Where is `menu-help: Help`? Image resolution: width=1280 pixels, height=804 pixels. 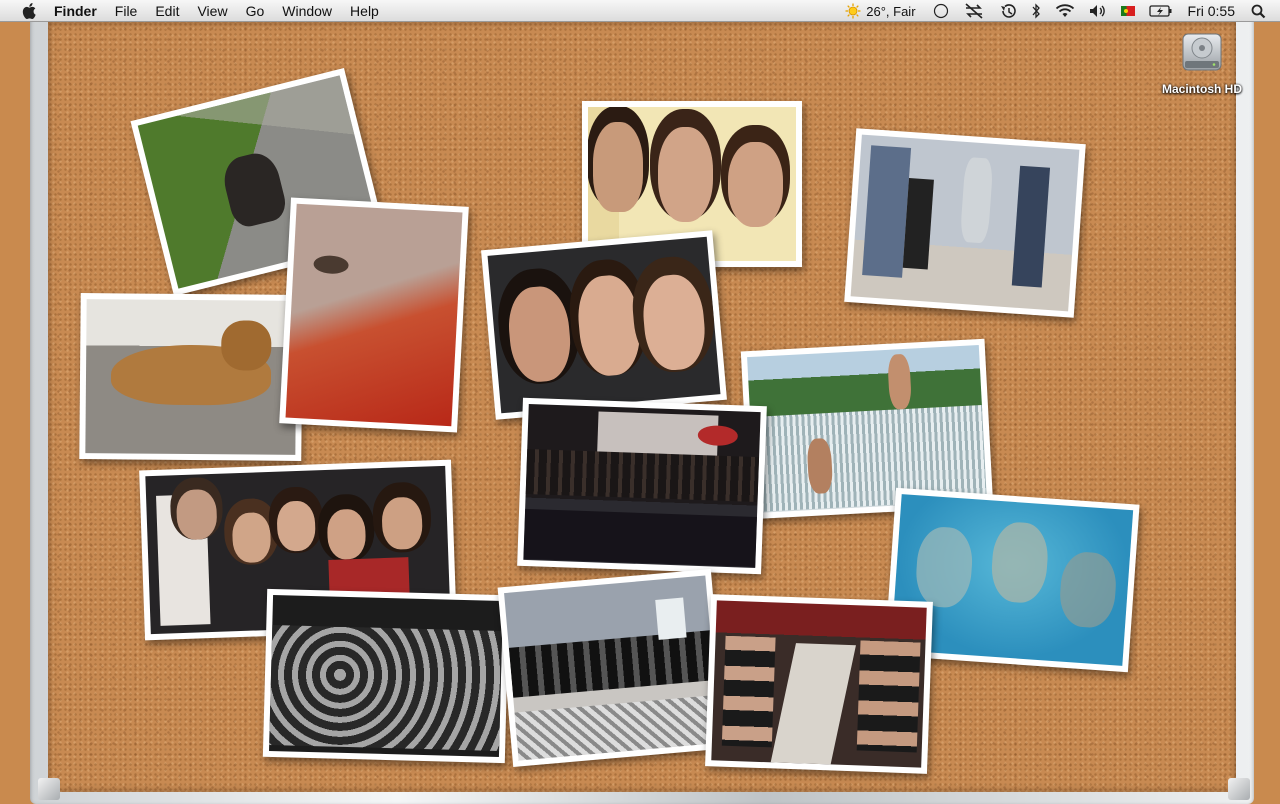
menu-help: Help is located at coordinates (364, 11).